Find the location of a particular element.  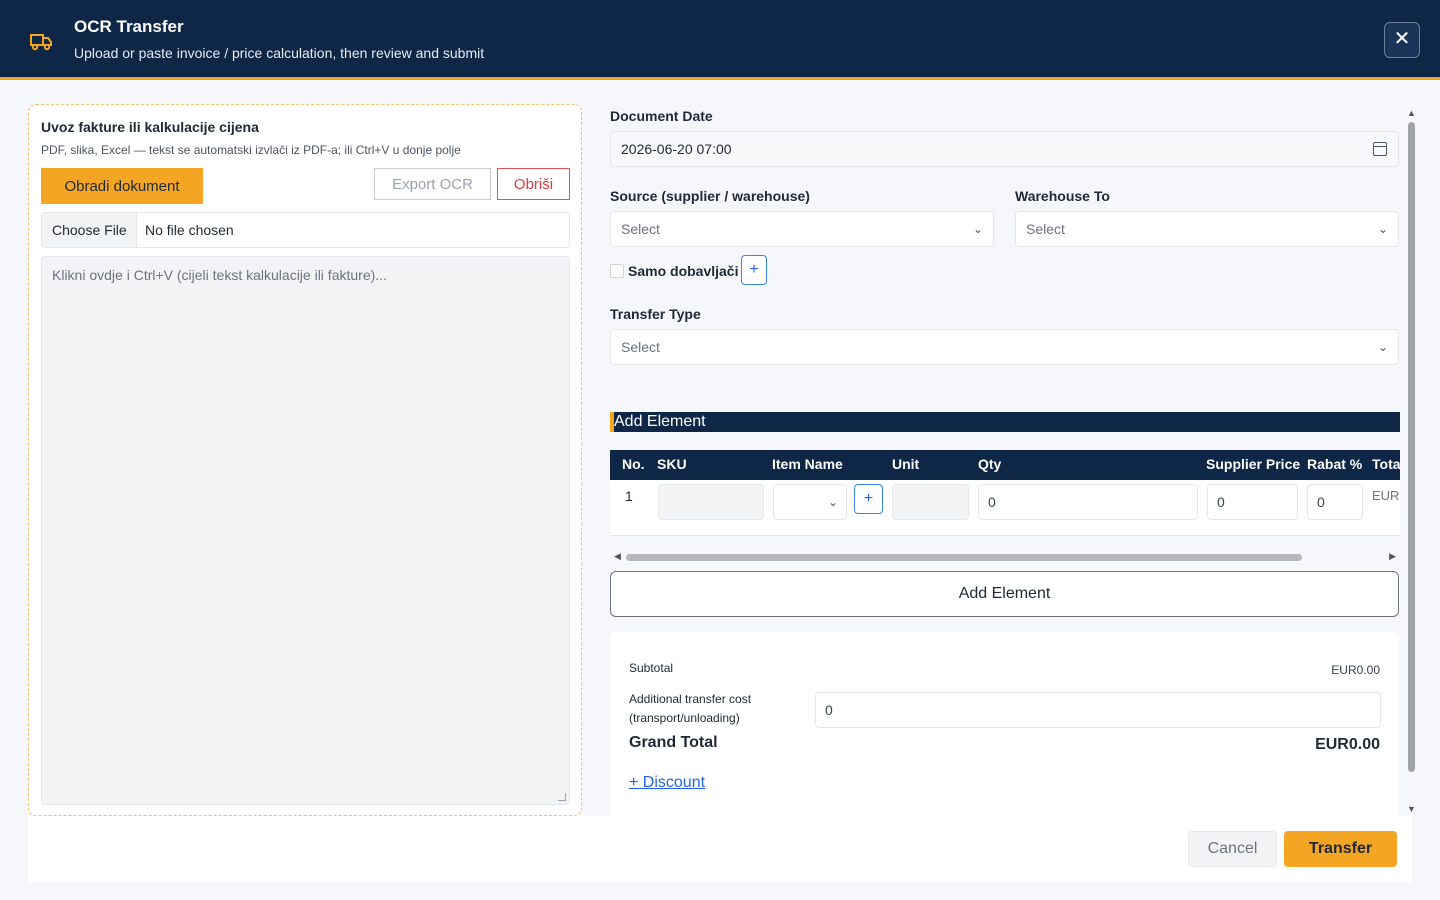

add-element-section-title: Add Element is located at coordinates (1005, 422).